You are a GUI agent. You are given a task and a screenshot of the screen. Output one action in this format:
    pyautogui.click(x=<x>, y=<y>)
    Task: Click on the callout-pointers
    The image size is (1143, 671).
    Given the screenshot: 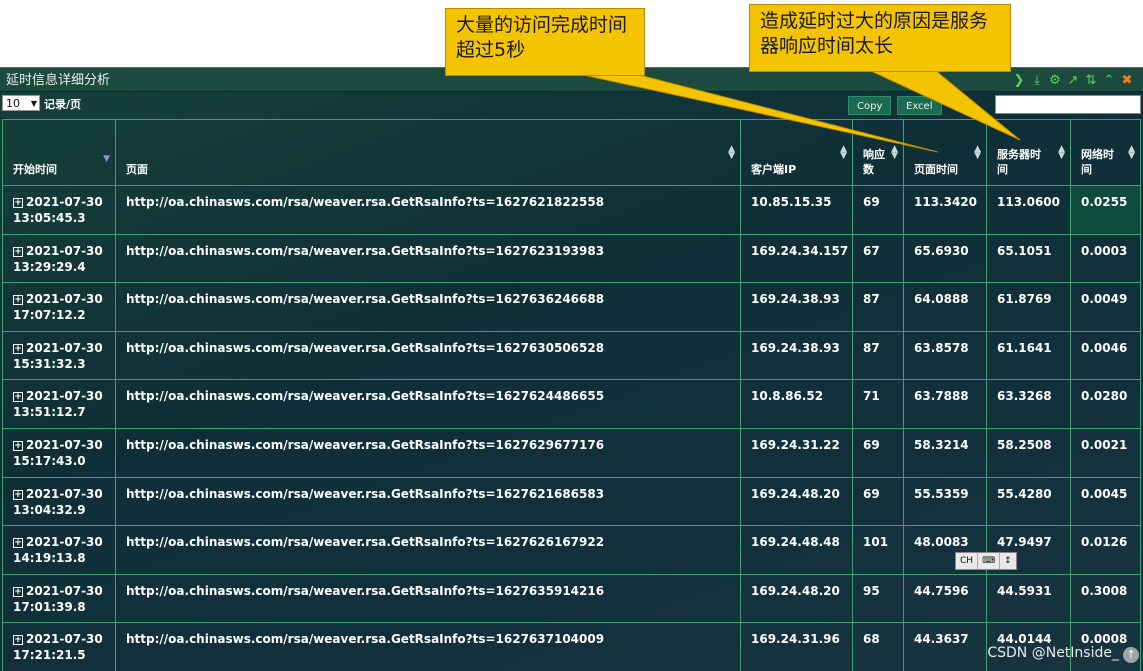 What is the action you would take?
    pyautogui.click(x=790, y=109)
    